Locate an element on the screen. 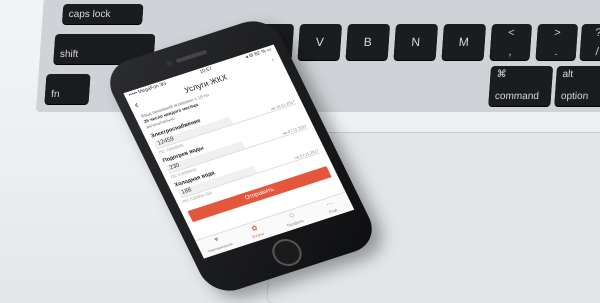  caps-lock-key: caps lock is located at coordinates (103, 14).